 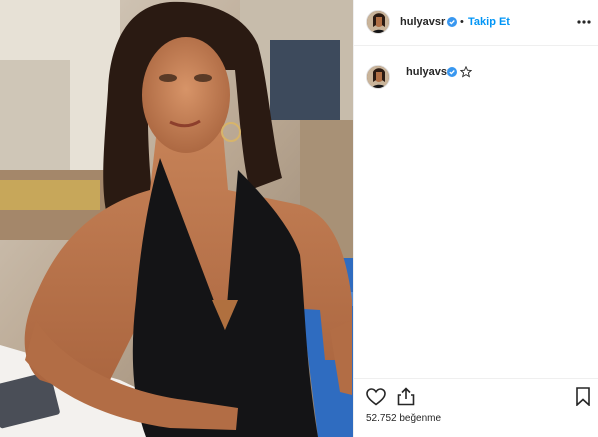 I want to click on likes-count: 52.752 beğenme, so click(x=403, y=418).